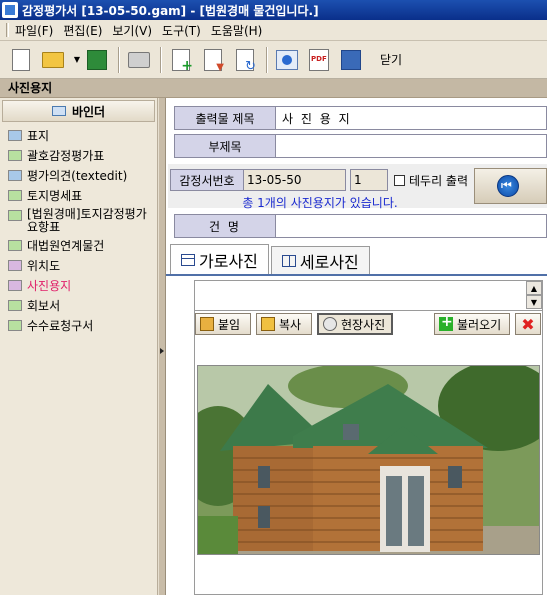 This screenshot has width=547, height=595. I want to click on photo-action-bar: 붙임 복사 현장사진 불러오기 ✖, so click(368, 326).